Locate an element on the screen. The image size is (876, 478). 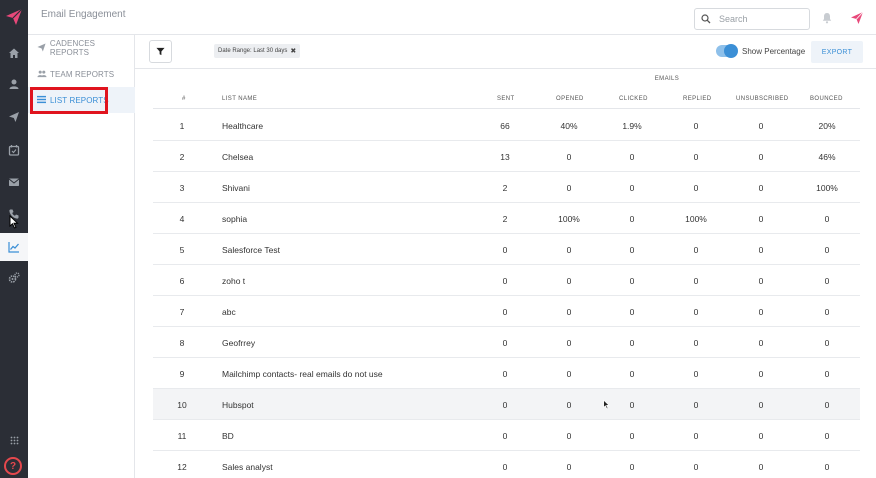
col-unsubscribed: UNSUBSCRIBED is located at coordinates (762, 99).